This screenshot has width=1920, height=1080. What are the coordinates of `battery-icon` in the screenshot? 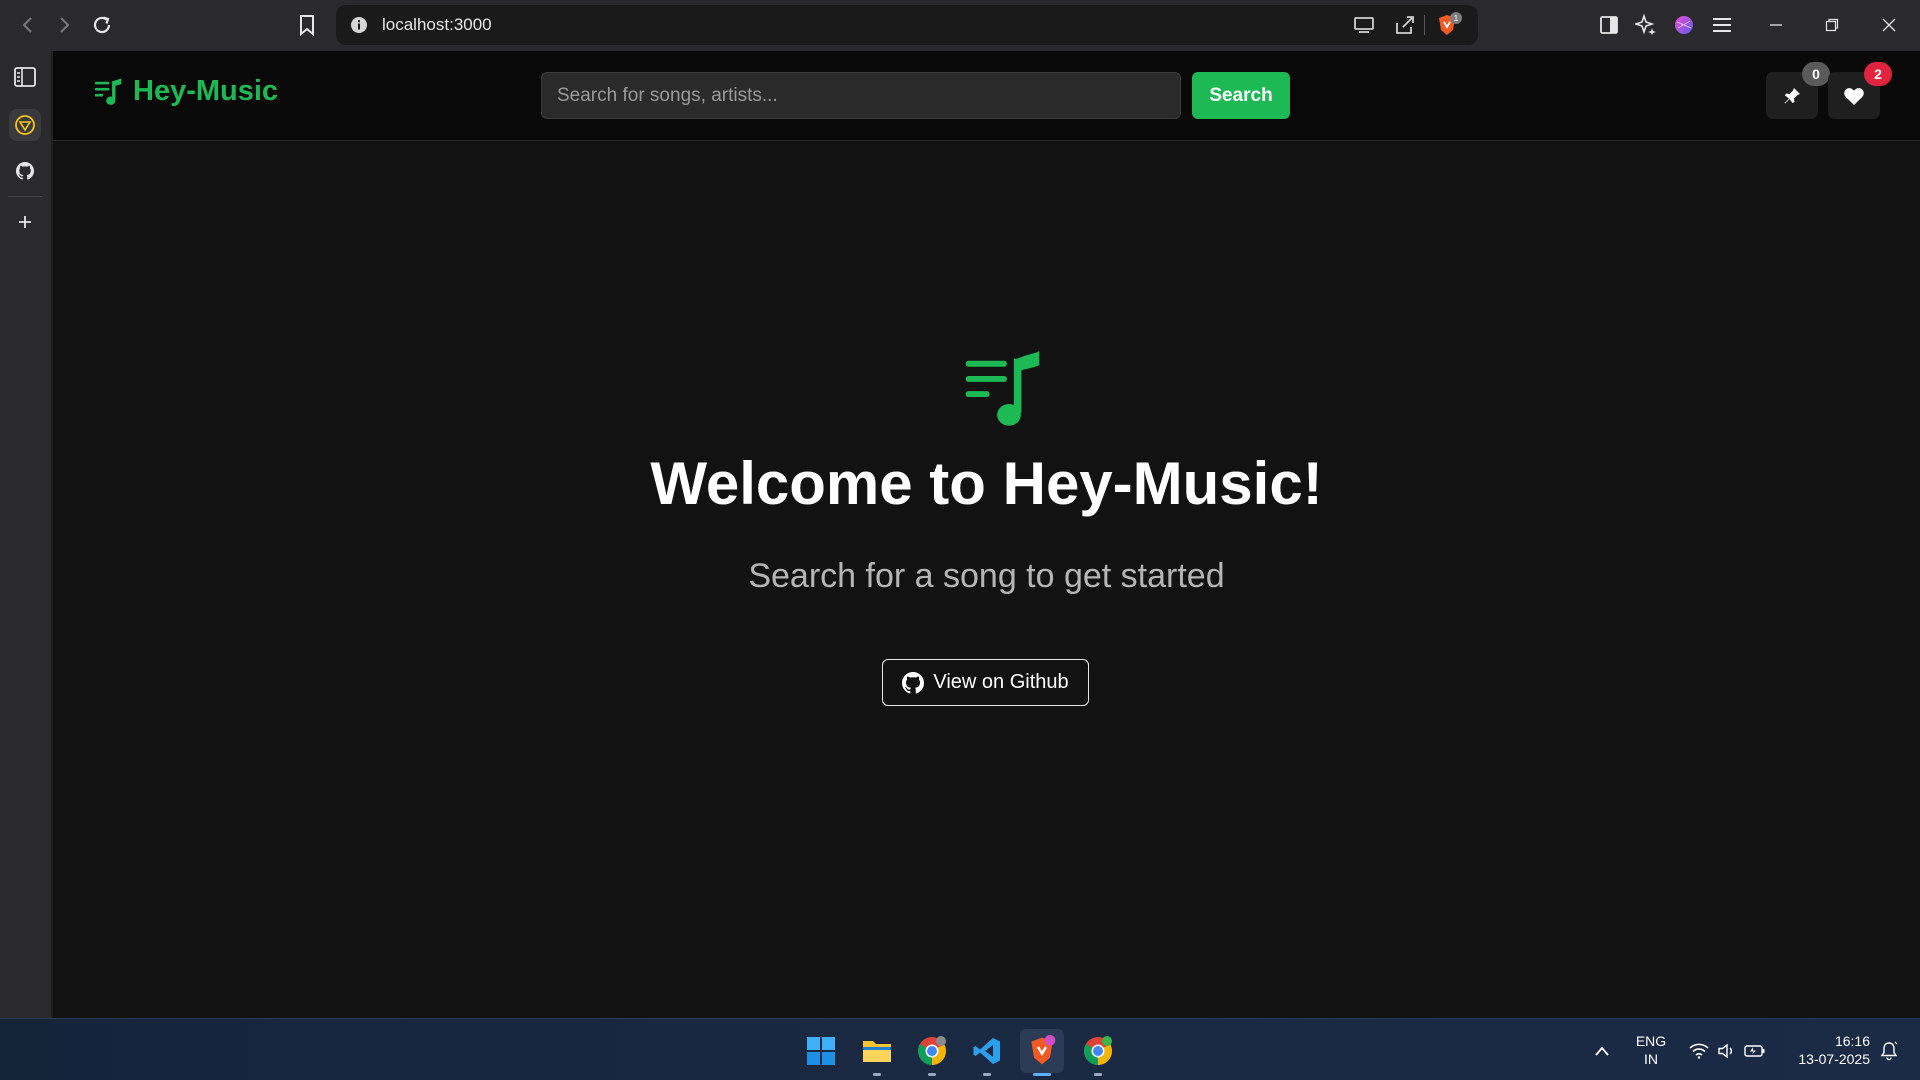 It's located at (1755, 1051).